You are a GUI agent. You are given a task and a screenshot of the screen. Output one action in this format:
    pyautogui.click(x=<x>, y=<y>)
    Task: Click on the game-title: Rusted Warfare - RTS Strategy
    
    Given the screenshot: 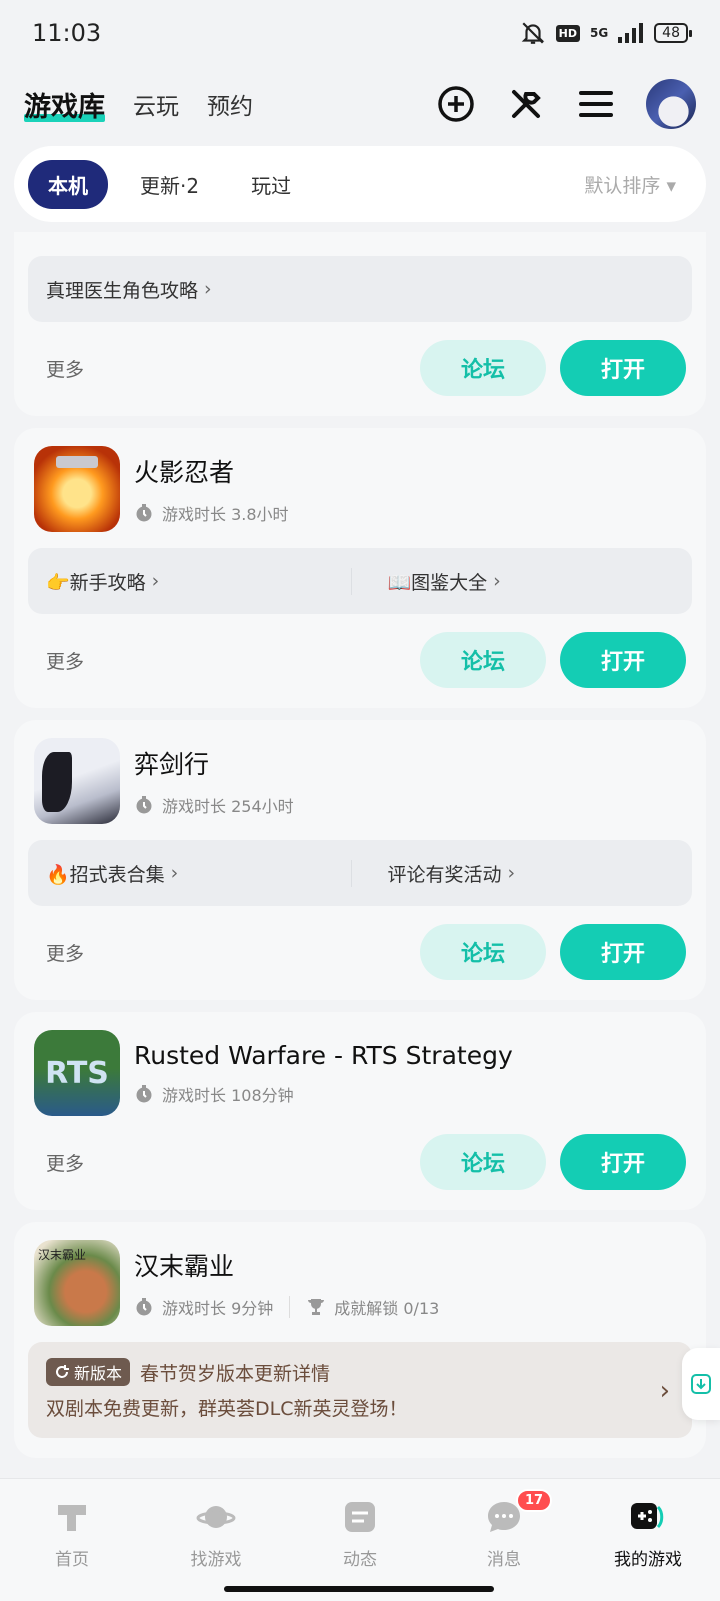 What is the action you would take?
    pyautogui.click(x=323, y=1055)
    